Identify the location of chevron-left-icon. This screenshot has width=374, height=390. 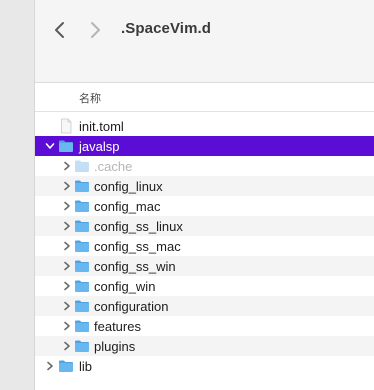
(59, 30).